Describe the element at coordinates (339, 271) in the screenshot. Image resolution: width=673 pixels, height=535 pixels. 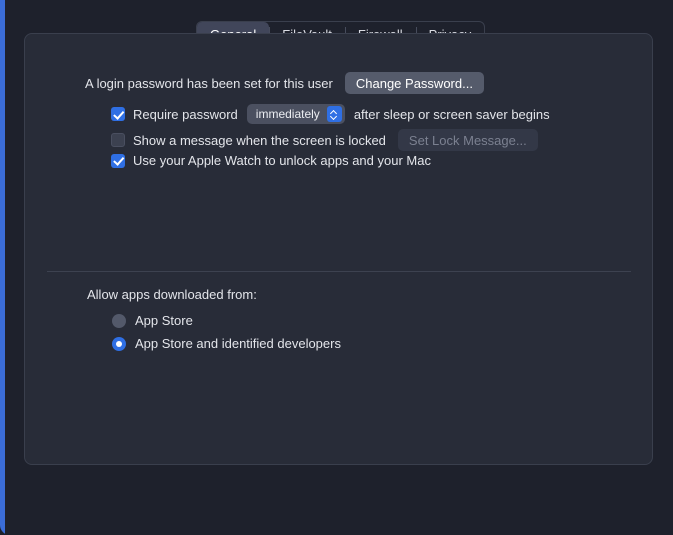
I see `section-divider` at that location.